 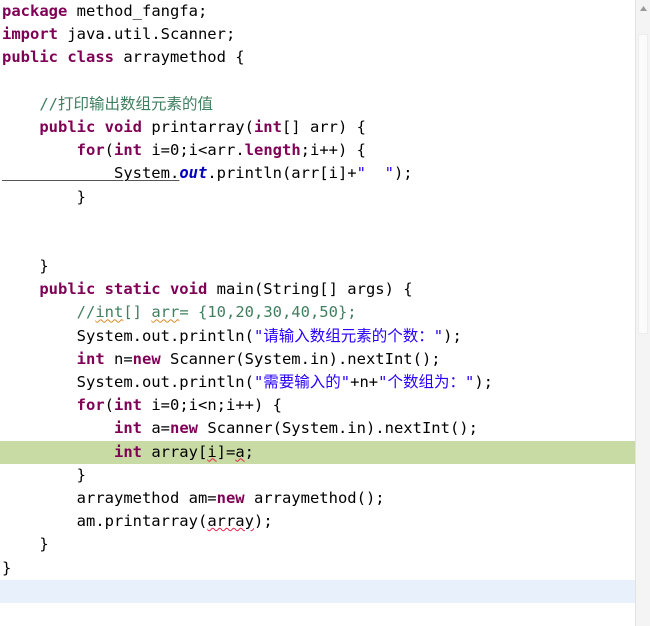 What do you see at coordinates (317, 104) in the screenshot?
I see `code-line: //打印输出数组元素的值` at bounding box center [317, 104].